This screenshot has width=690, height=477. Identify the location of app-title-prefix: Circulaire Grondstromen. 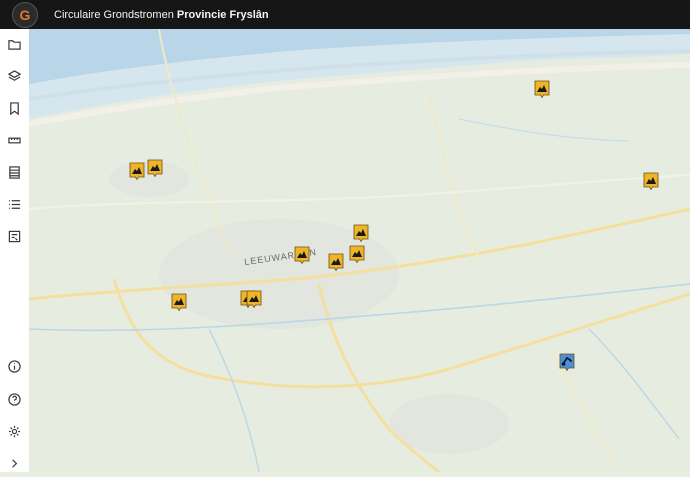
(114, 14).